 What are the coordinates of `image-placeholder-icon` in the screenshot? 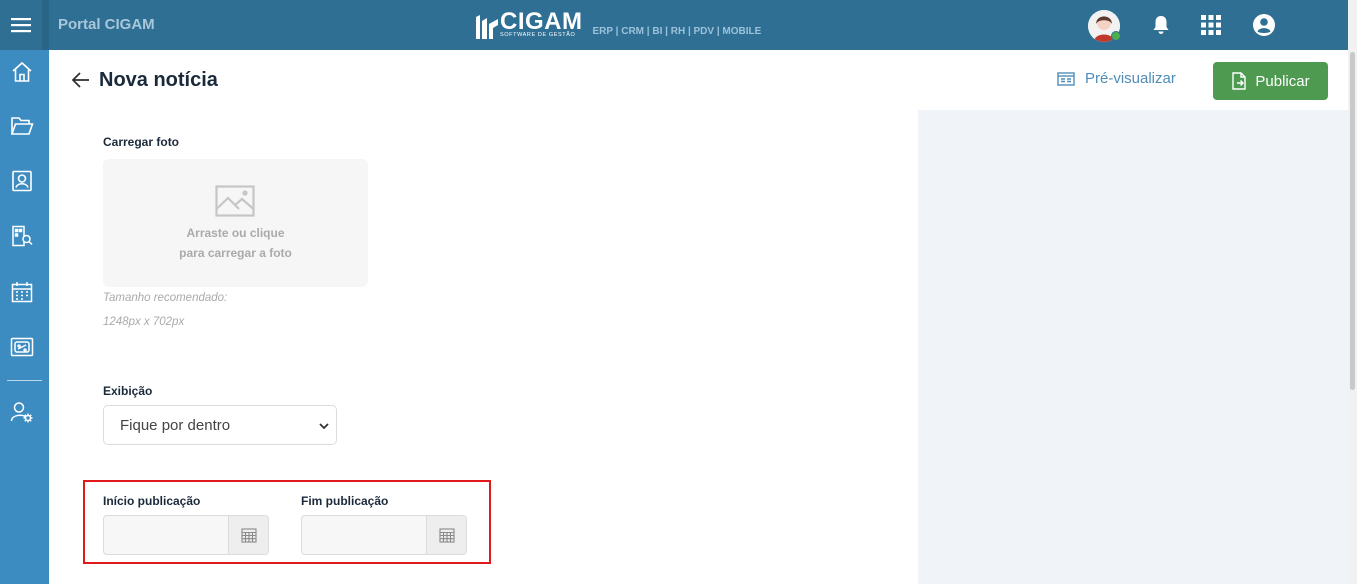 It's located at (235, 201).